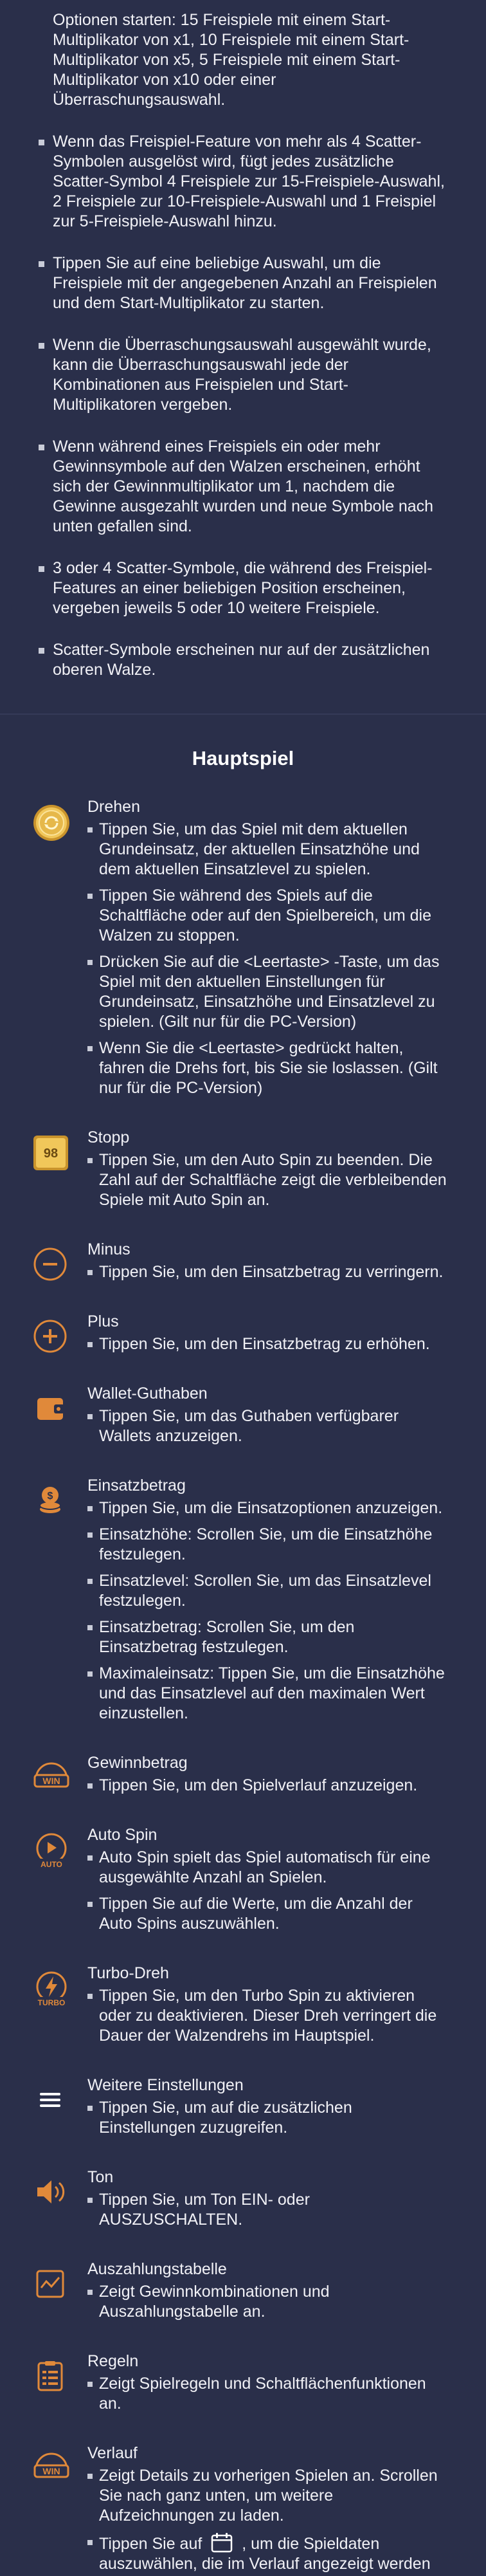  Describe the element at coordinates (113, 2361) in the screenshot. I see `item-title: Regeln` at that location.